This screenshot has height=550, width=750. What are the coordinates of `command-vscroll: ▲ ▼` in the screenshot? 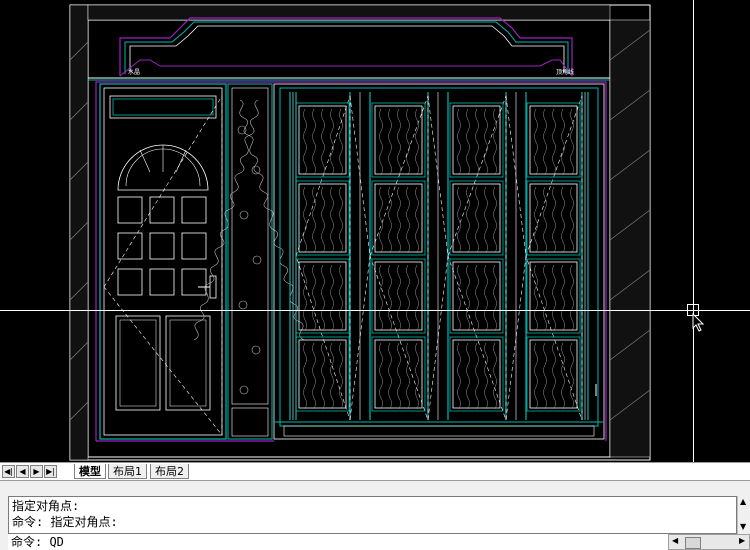 It's located at (743, 515).